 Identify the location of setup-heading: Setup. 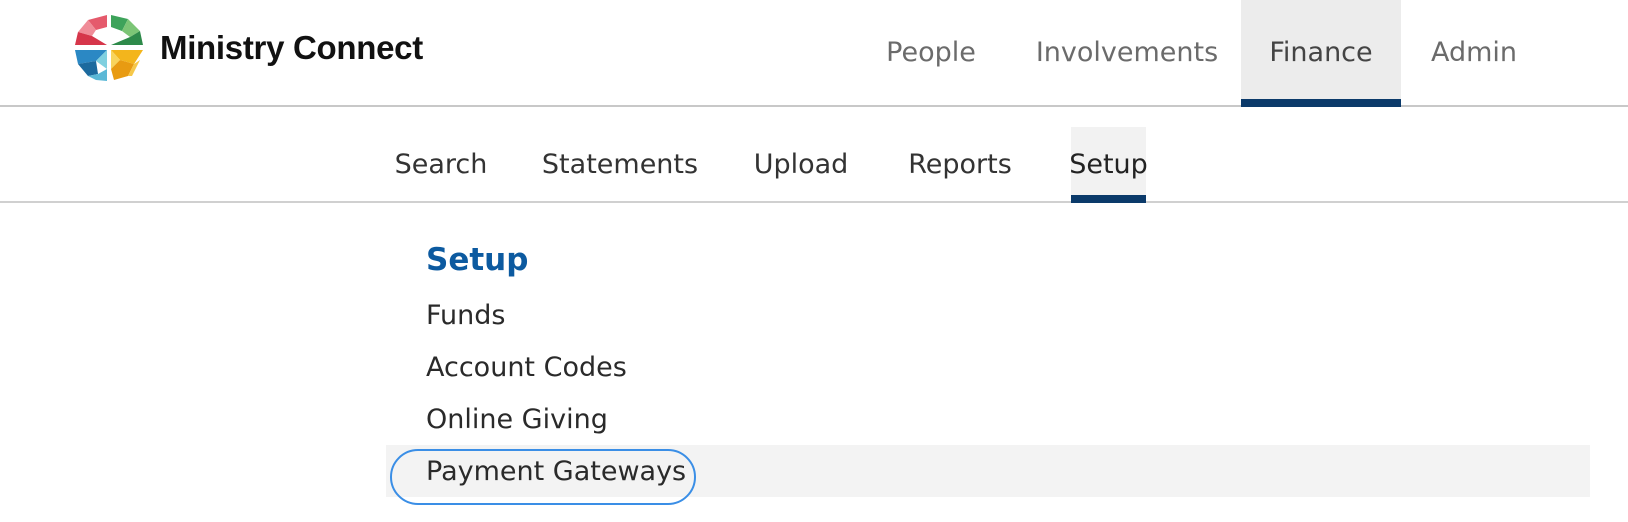
(477, 260).